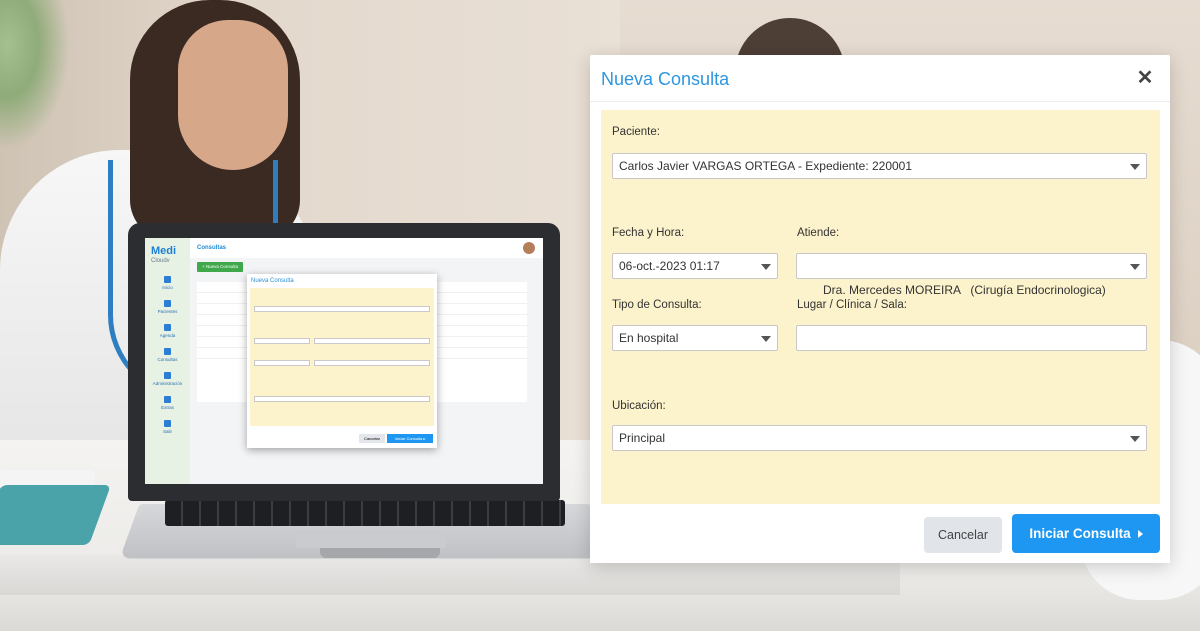 This screenshot has height=631, width=1200. Describe the element at coordinates (665, 79) in the screenshot. I see `dialog-title: Nueva Consulta` at that location.